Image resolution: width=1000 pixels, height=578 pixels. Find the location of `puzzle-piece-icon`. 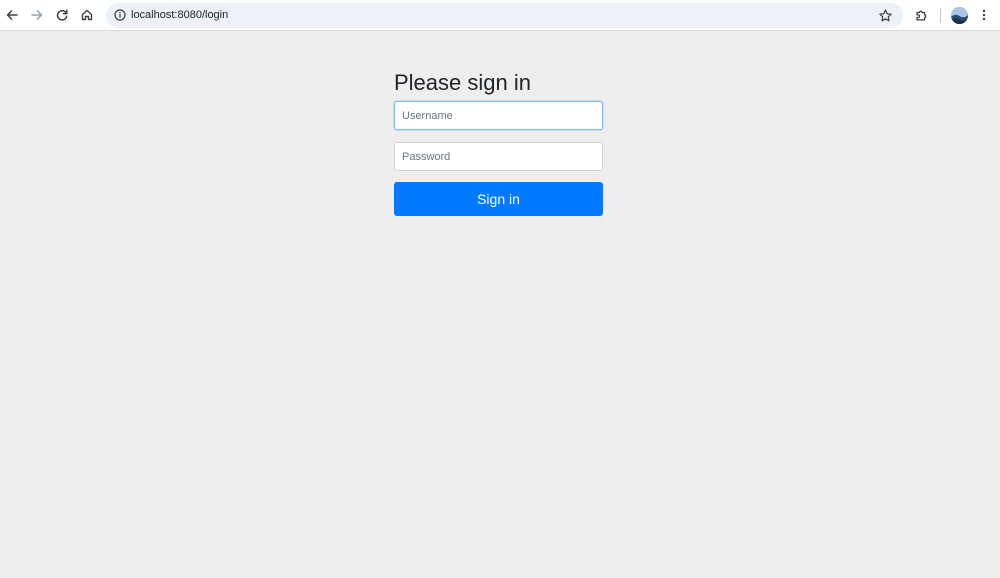

puzzle-piece-icon is located at coordinates (921, 15).